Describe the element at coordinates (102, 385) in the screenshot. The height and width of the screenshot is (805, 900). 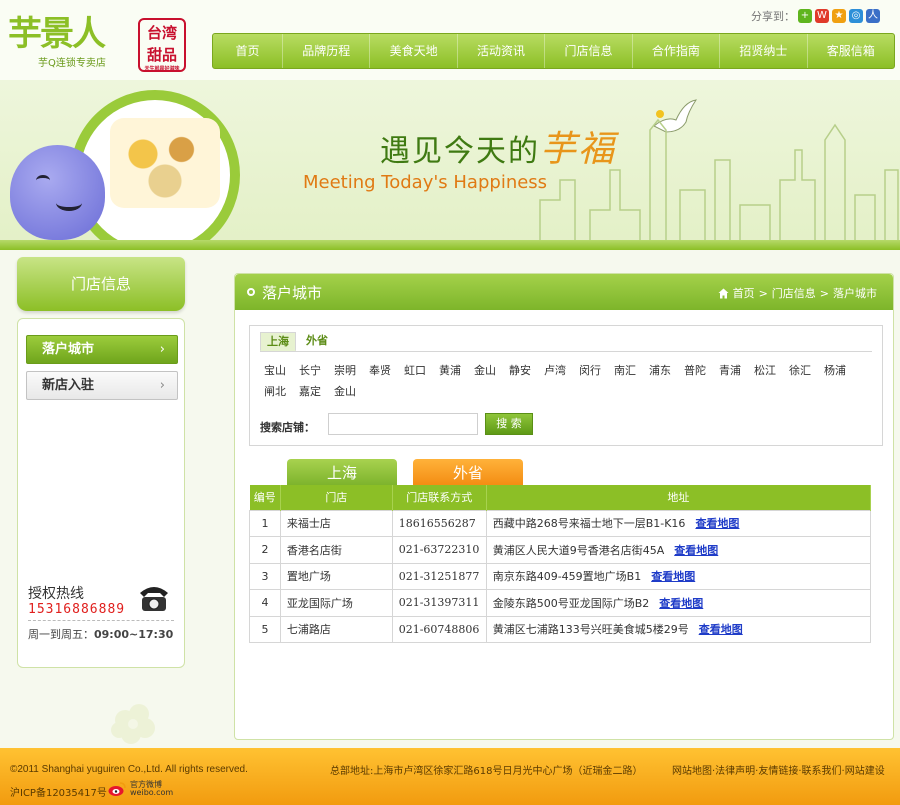
I see `sidebar-item-new-stores: 新店入驻 ›` at that location.